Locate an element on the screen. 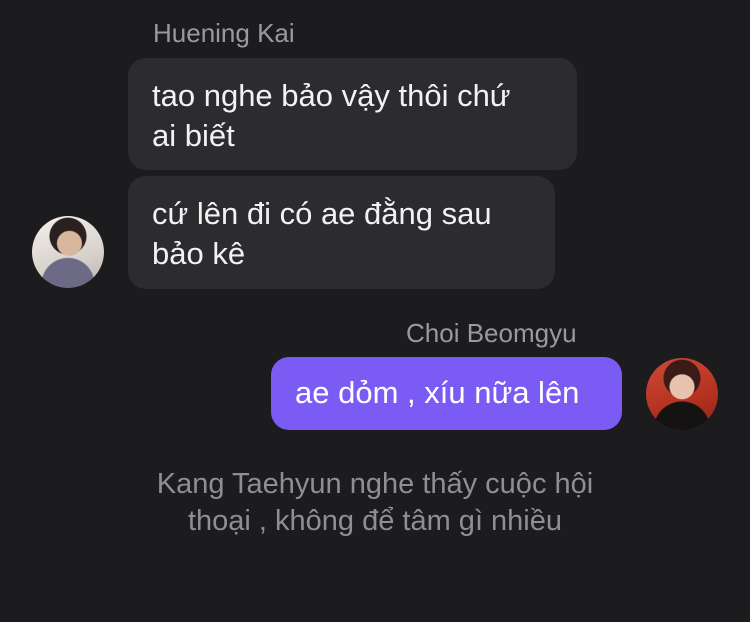 Image resolution: width=750 pixels, height=622 pixels. message-bubble: tao nghe bảo vậy thôi chứ ai biết is located at coordinates (352, 114).